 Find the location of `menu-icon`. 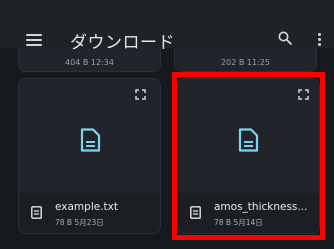

menu-icon is located at coordinates (34, 40).